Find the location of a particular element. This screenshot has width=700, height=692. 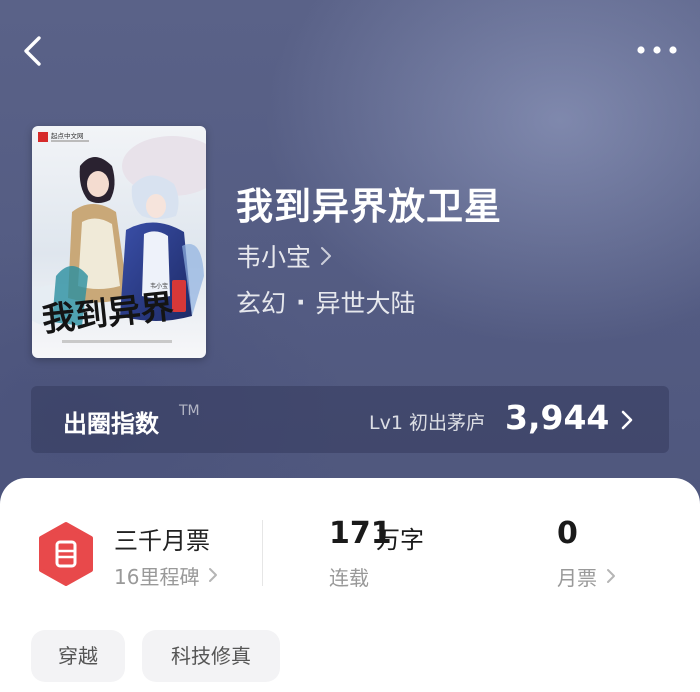

tag-chip: 穿越 is located at coordinates (78, 656).